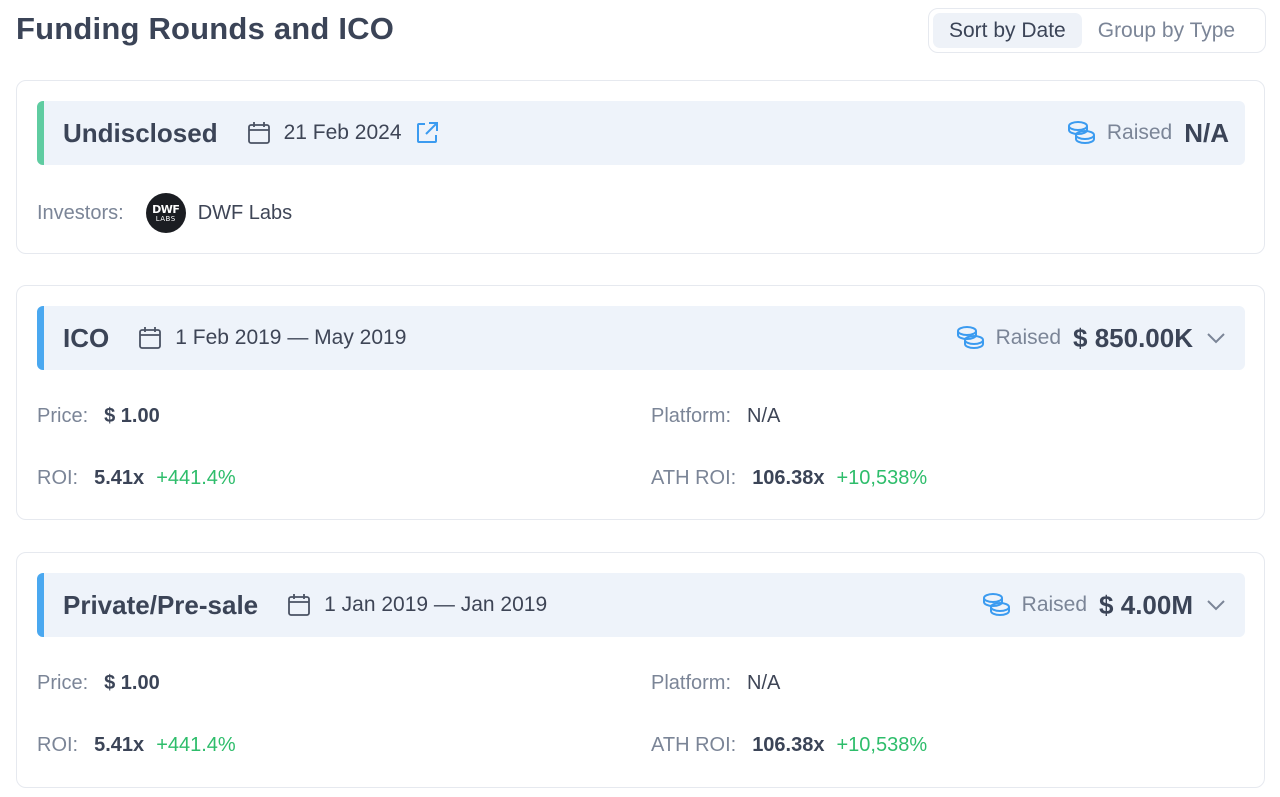 The height and width of the screenshot is (797, 1280). What do you see at coordinates (436, 604) in the screenshot?
I see `round-date: 1 Jan 2019 — Jan 2019` at bounding box center [436, 604].